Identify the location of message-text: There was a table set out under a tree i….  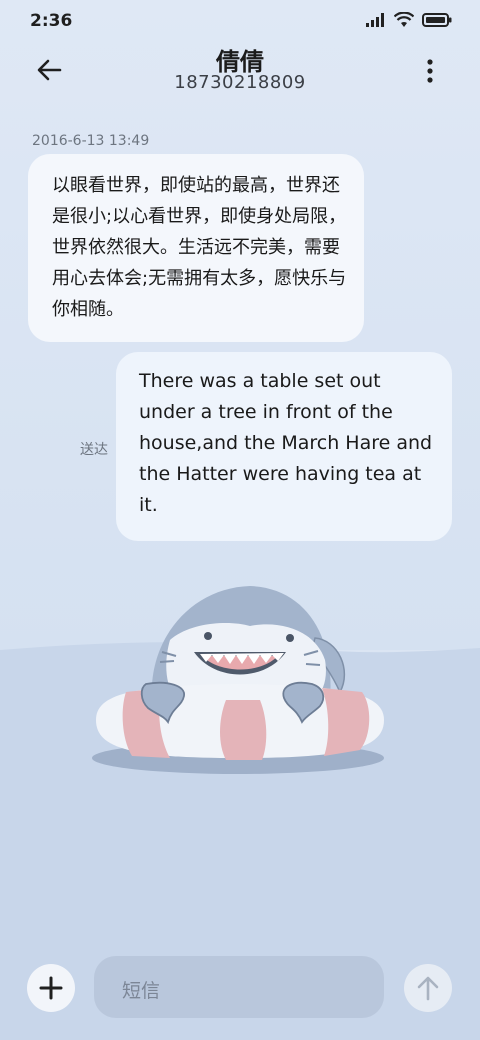
(286, 443).